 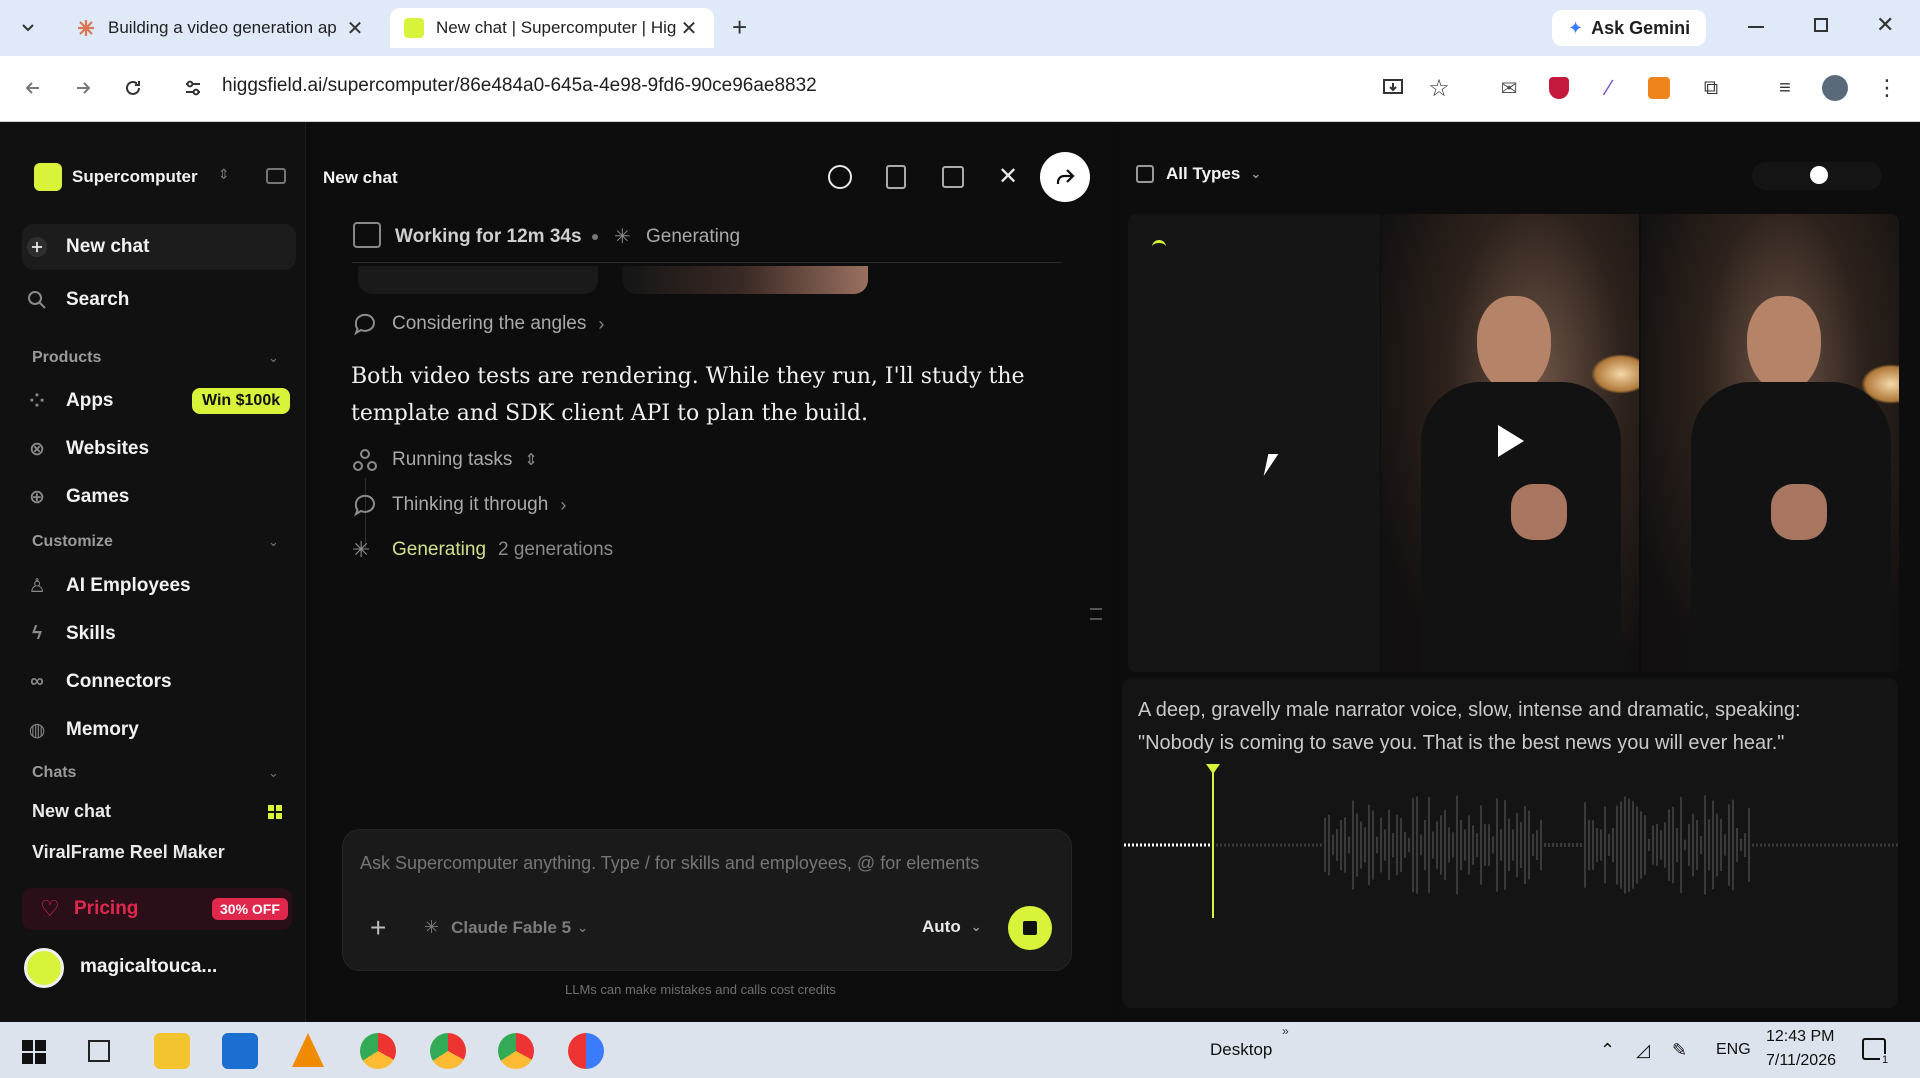 What do you see at coordinates (99, 1051) in the screenshot?
I see `task-view-icon` at bounding box center [99, 1051].